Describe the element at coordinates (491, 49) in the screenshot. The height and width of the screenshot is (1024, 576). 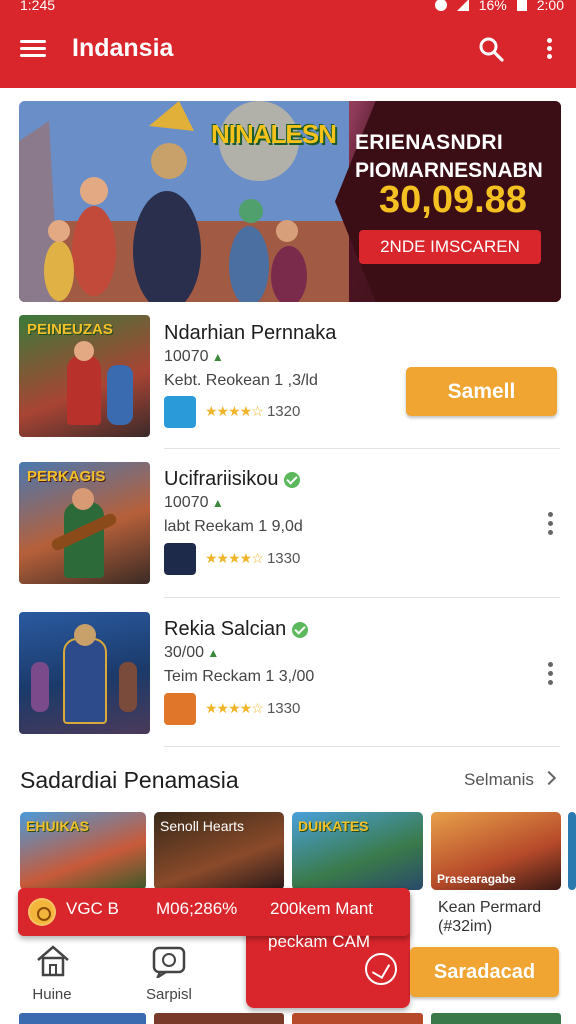
I see `search-icon` at that location.